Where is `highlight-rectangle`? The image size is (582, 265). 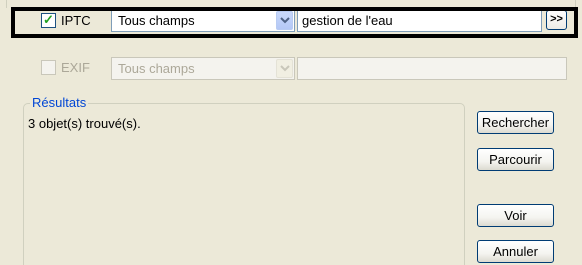 highlight-rectangle is located at coordinates (294, 22).